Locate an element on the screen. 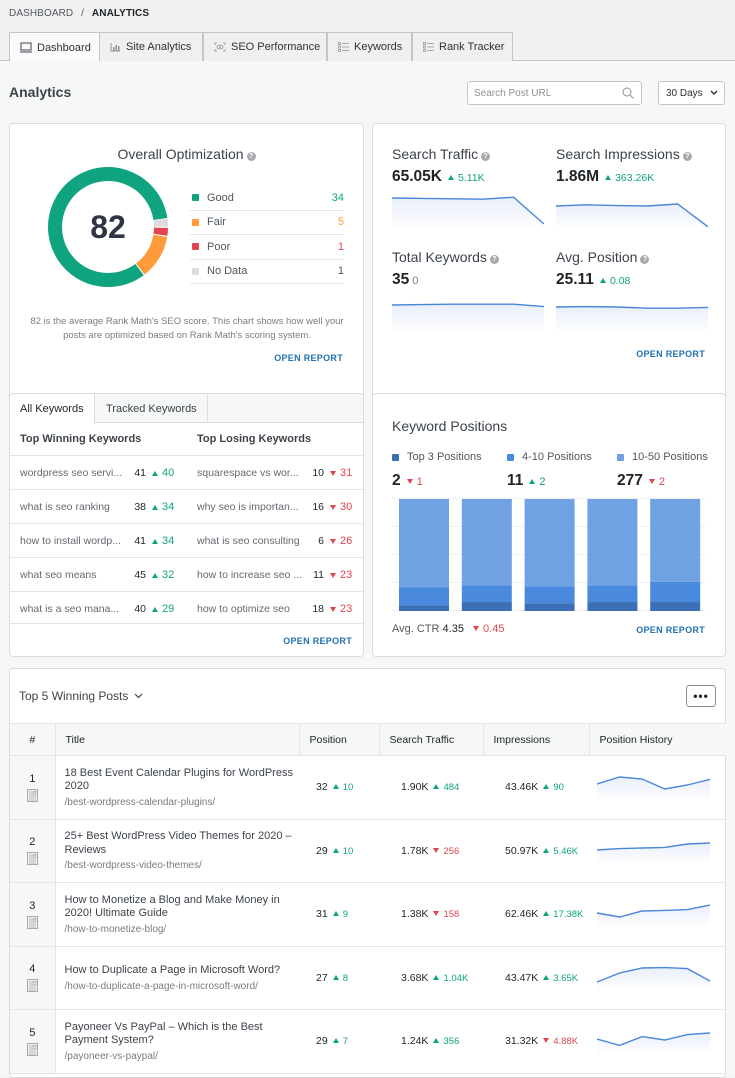  position-value: 27 is located at coordinates (322, 977).